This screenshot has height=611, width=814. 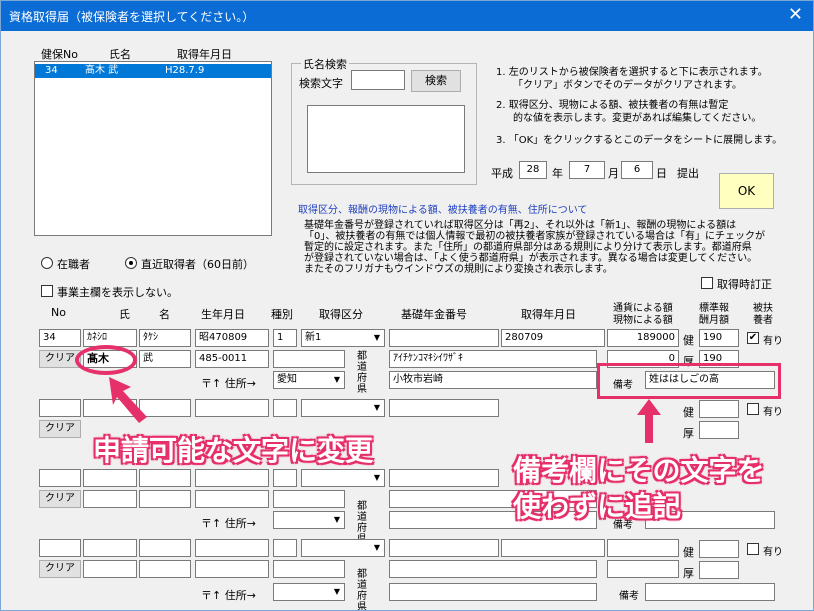 What do you see at coordinates (444, 548) in the screenshot?
I see `row4-pension-no` at bounding box center [444, 548].